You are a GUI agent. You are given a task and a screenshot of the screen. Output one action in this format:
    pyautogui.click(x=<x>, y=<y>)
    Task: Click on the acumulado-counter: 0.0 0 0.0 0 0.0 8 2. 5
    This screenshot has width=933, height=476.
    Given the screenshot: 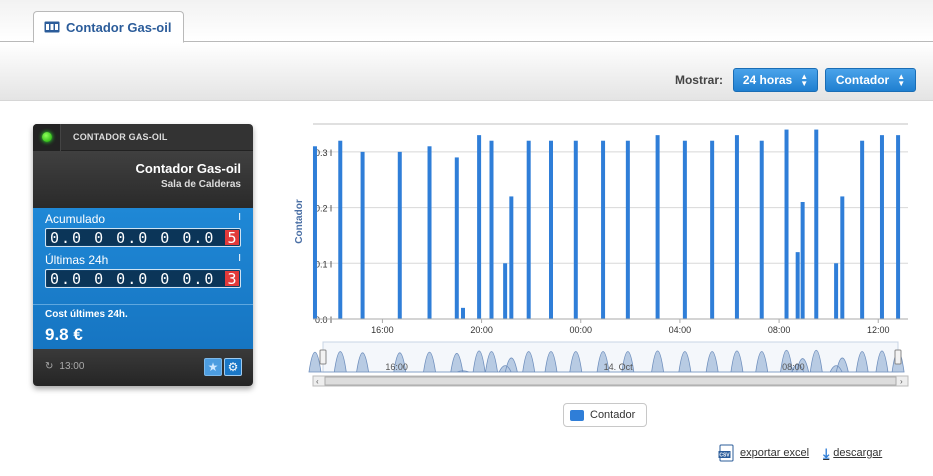 What is the action you would take?
    pyautogui.click(x=143, y=237)
    